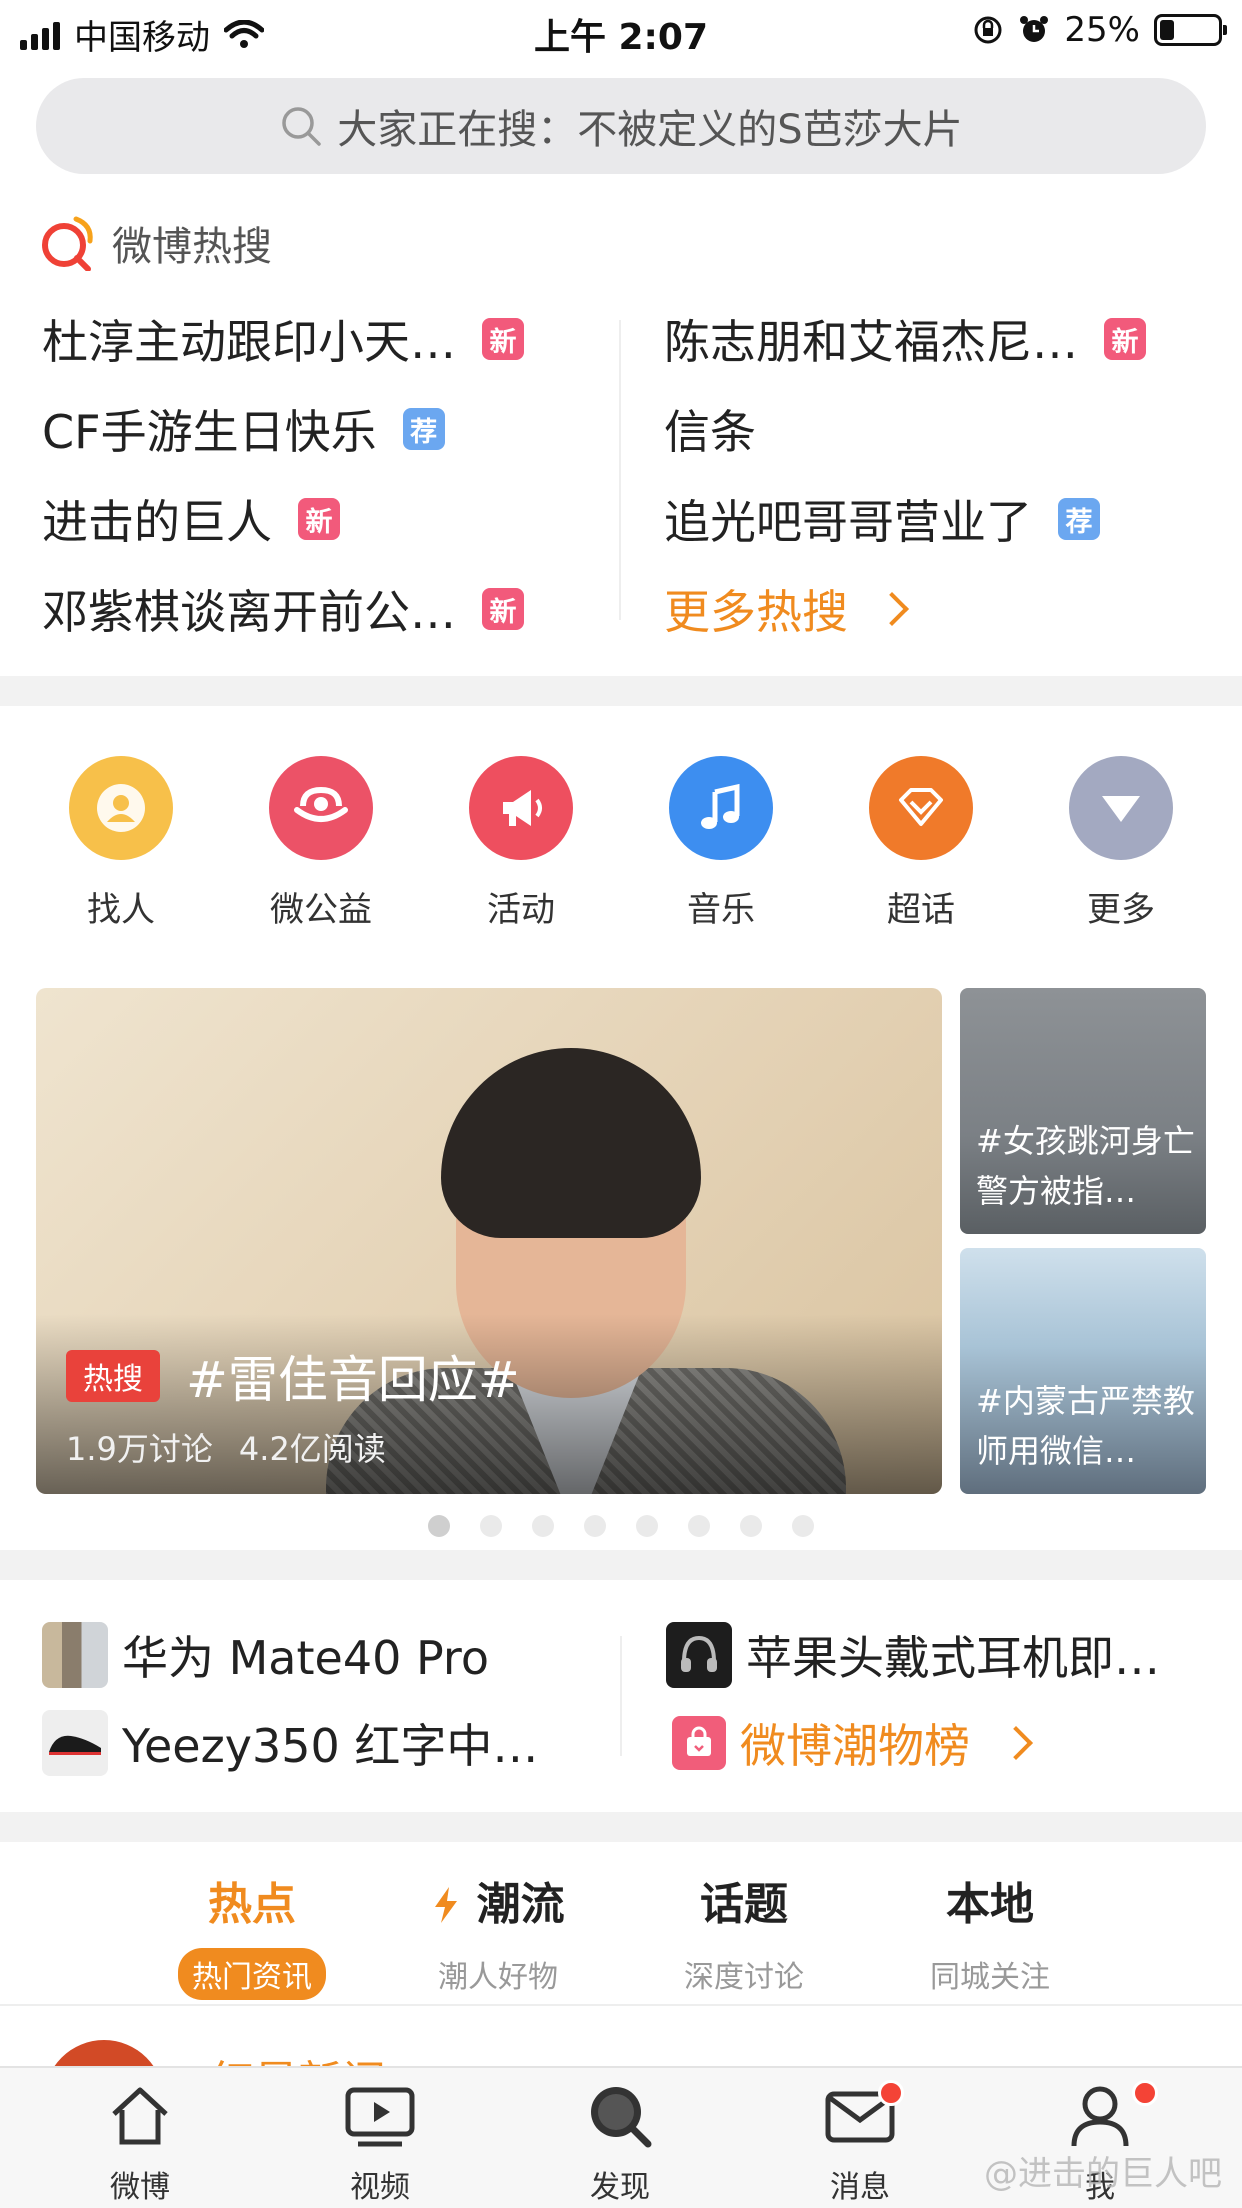 Image resolution: width=1242 pixels, height=2208 pixels. I want to click on tab-subtitle: 潮人好物, so click(498, 1977).